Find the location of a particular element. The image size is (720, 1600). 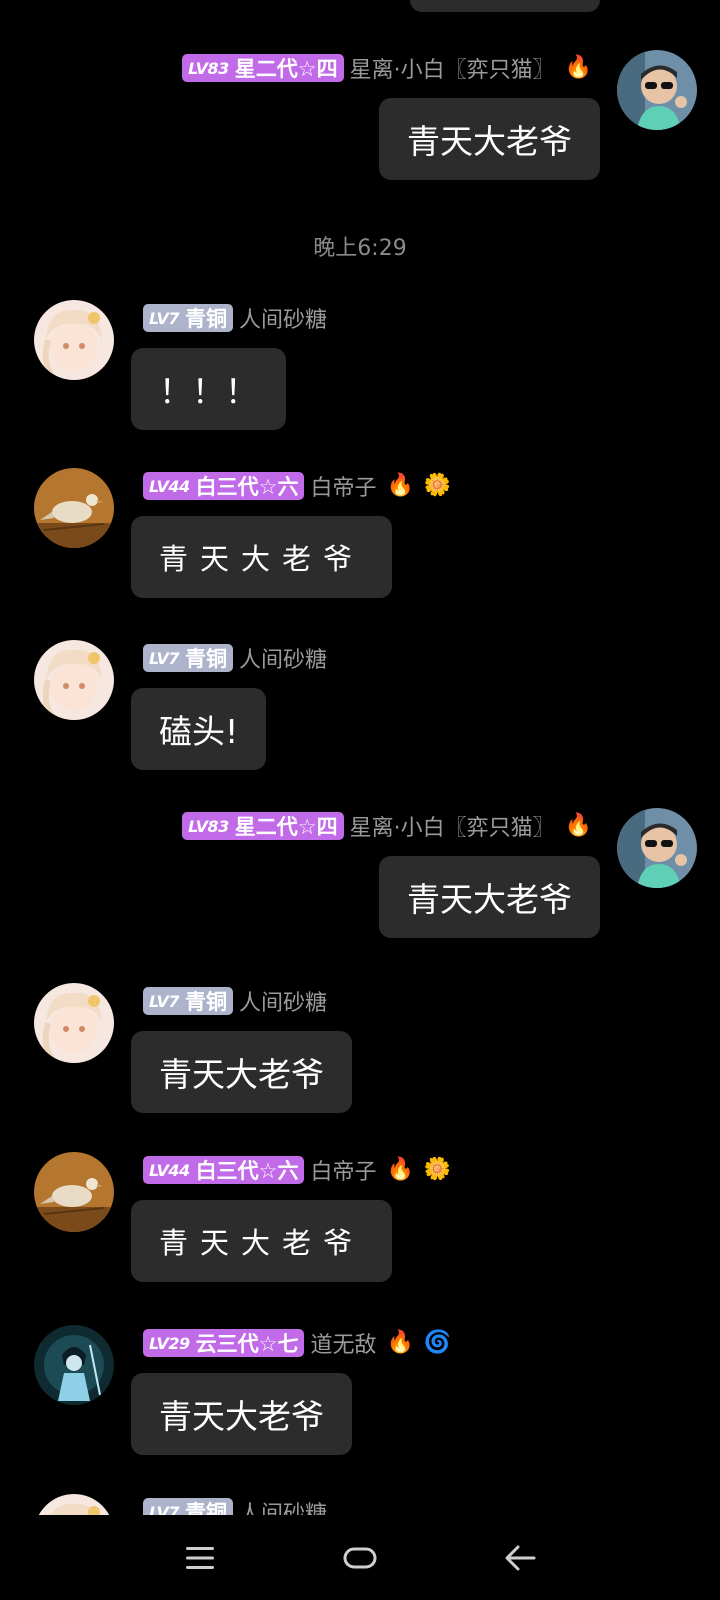

menu-button is located at coordinates (200, 1558).